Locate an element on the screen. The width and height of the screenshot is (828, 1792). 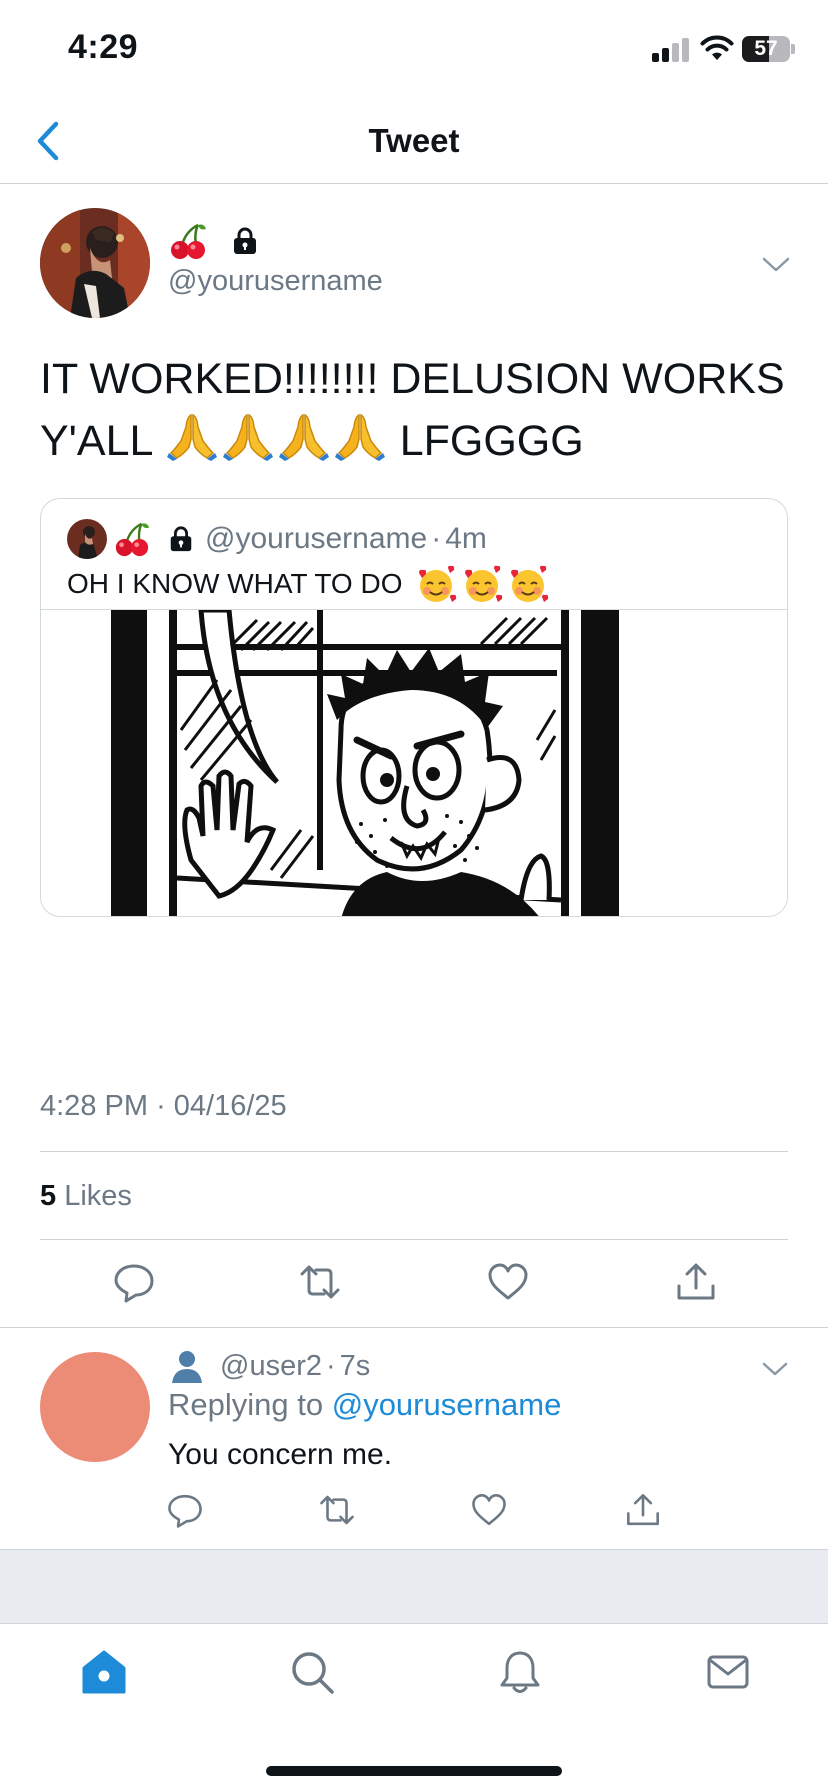
search-icon is located at coordinates (312, 1672).